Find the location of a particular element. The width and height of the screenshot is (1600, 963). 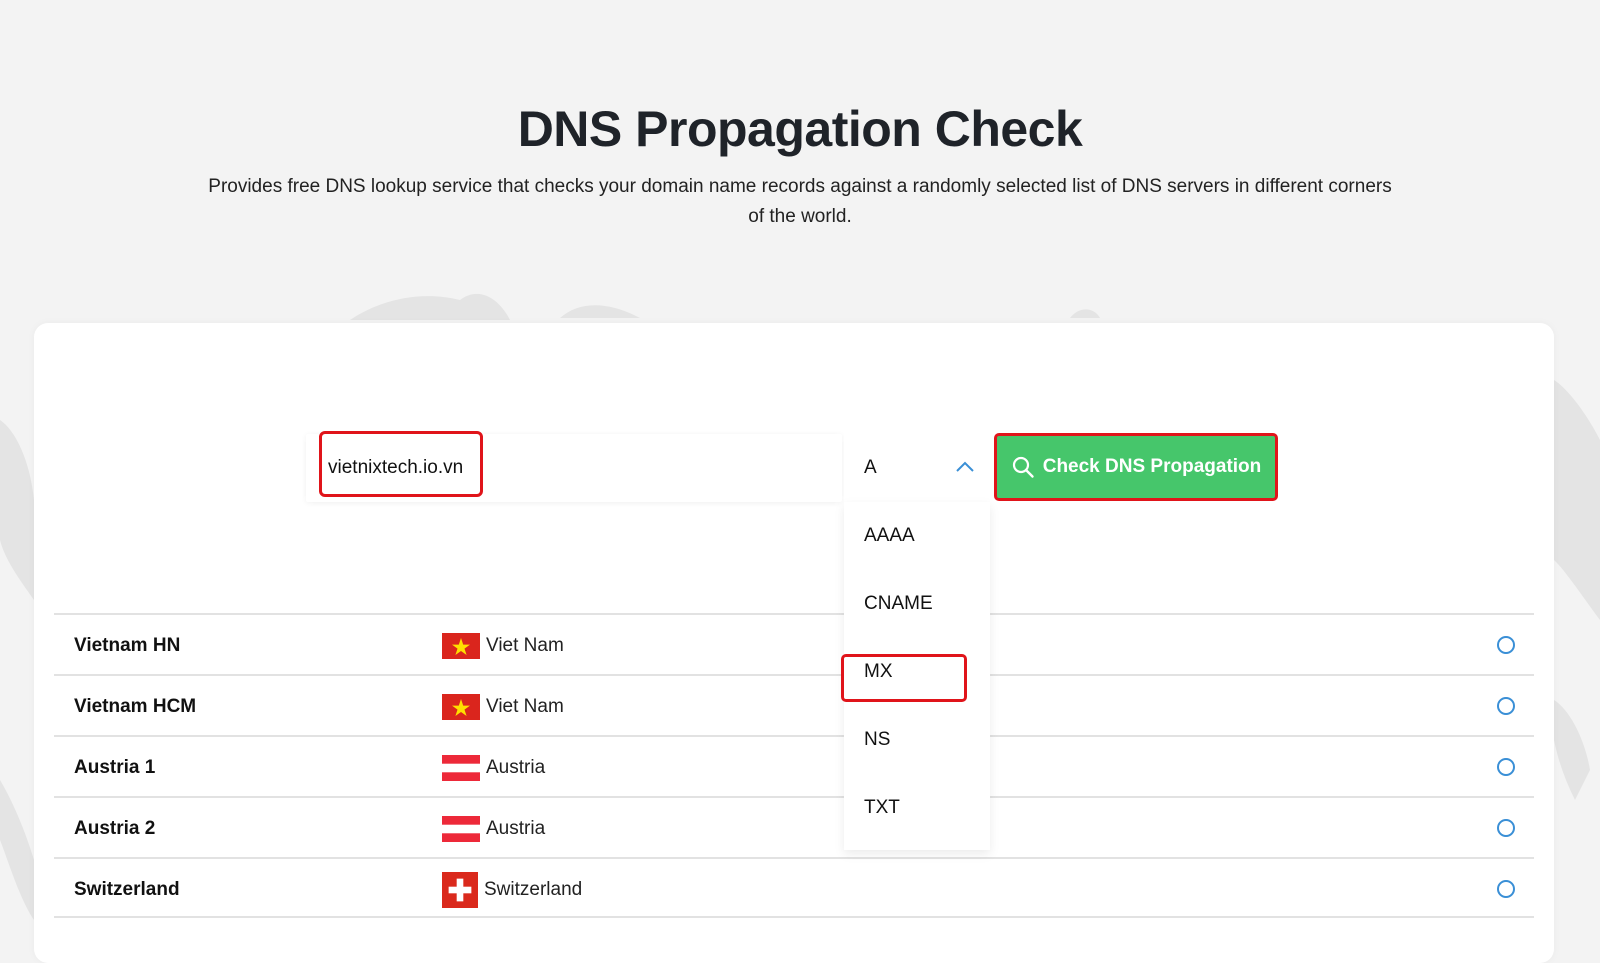

server-name: Austria 1 is located at coordinates (115, 767).